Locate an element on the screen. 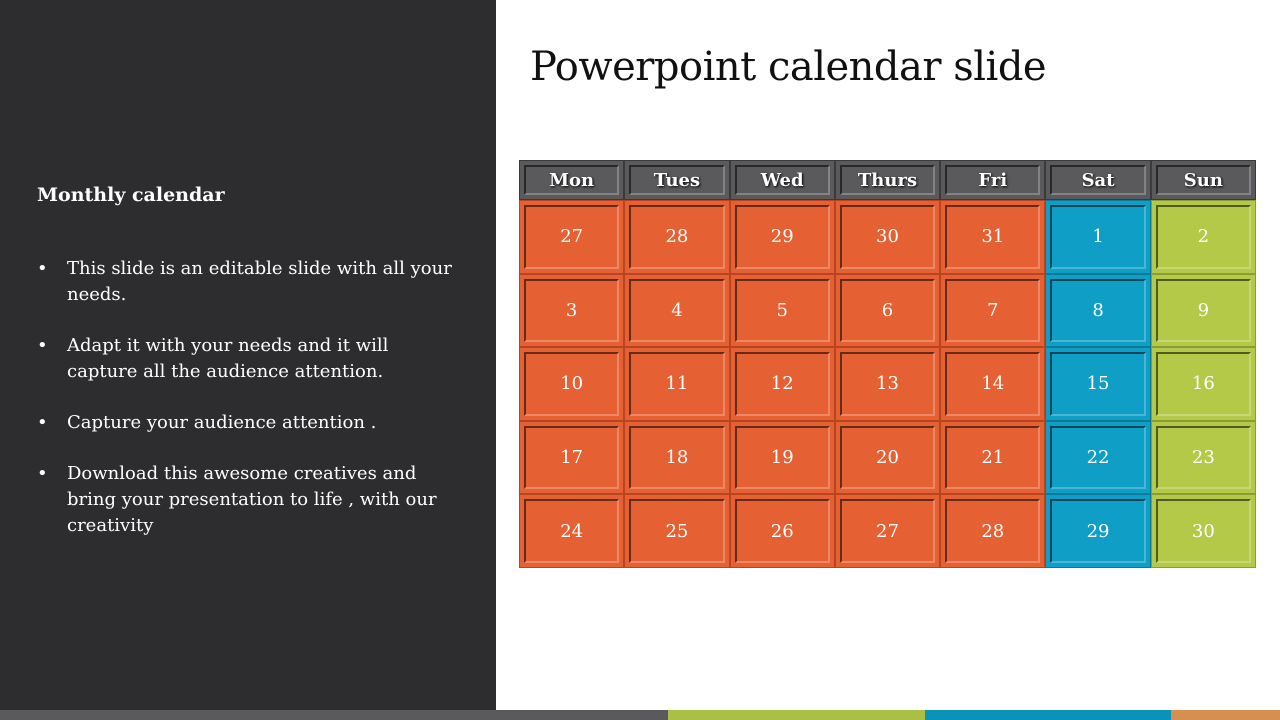  date-cell: 26 is located at coordinates (782, 531).